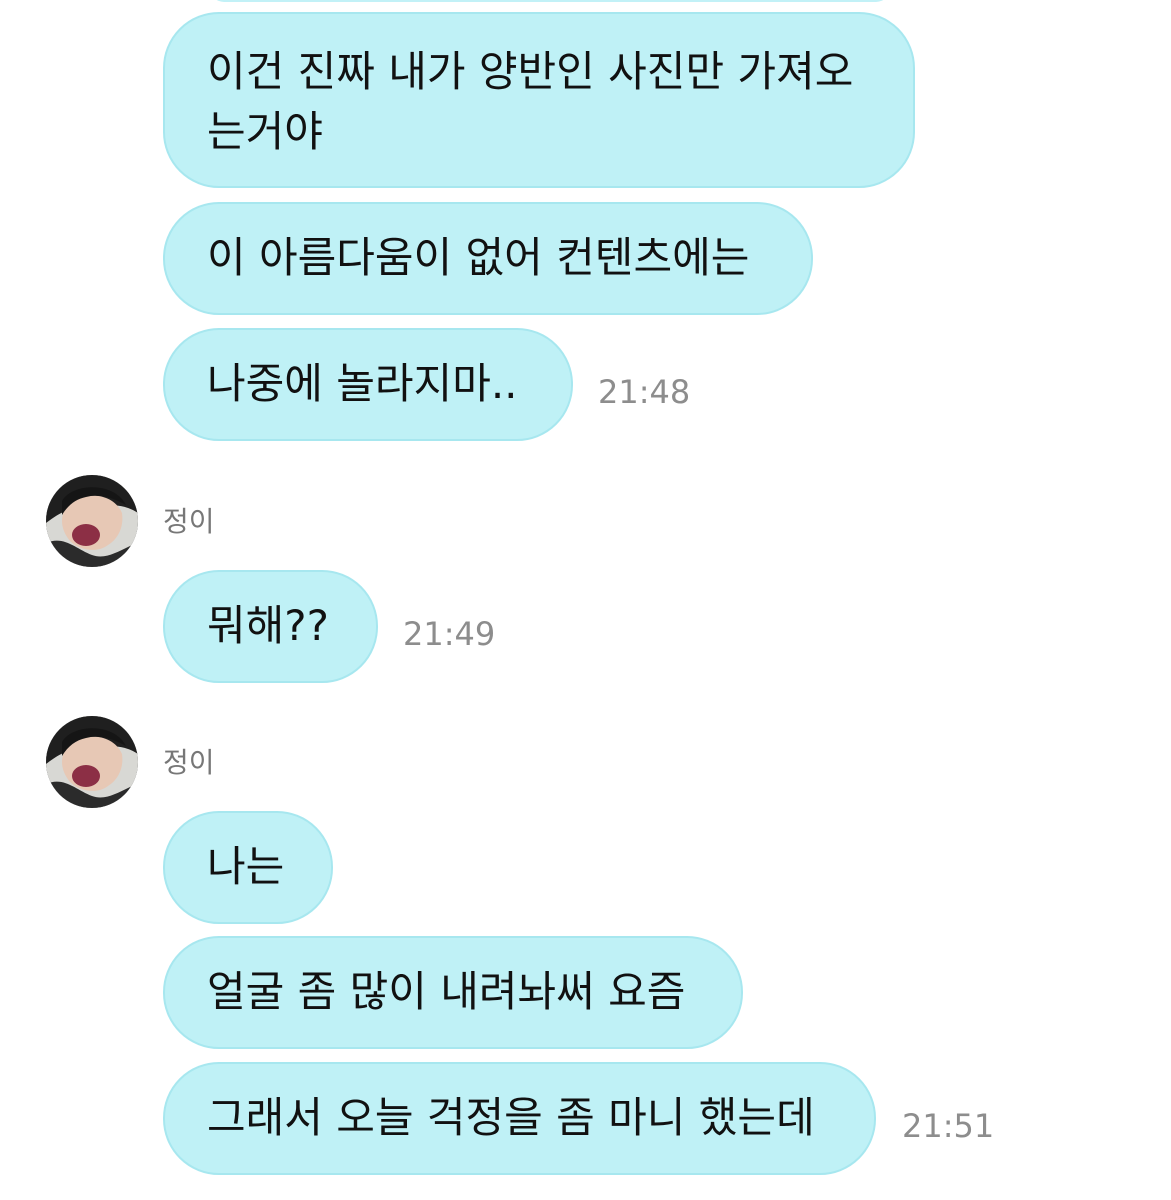 The width and height of the screenshot is (1171, 1200). What do you see at coordinates (368, 384) in the screenshot?
I see `message-bubble: 나중에 놀라지마..` at bounding box center [368, 384].